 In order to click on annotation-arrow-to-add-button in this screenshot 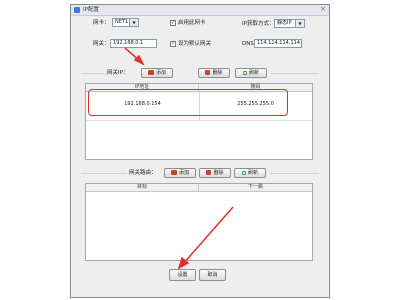, I will do `click(134, 56)`.